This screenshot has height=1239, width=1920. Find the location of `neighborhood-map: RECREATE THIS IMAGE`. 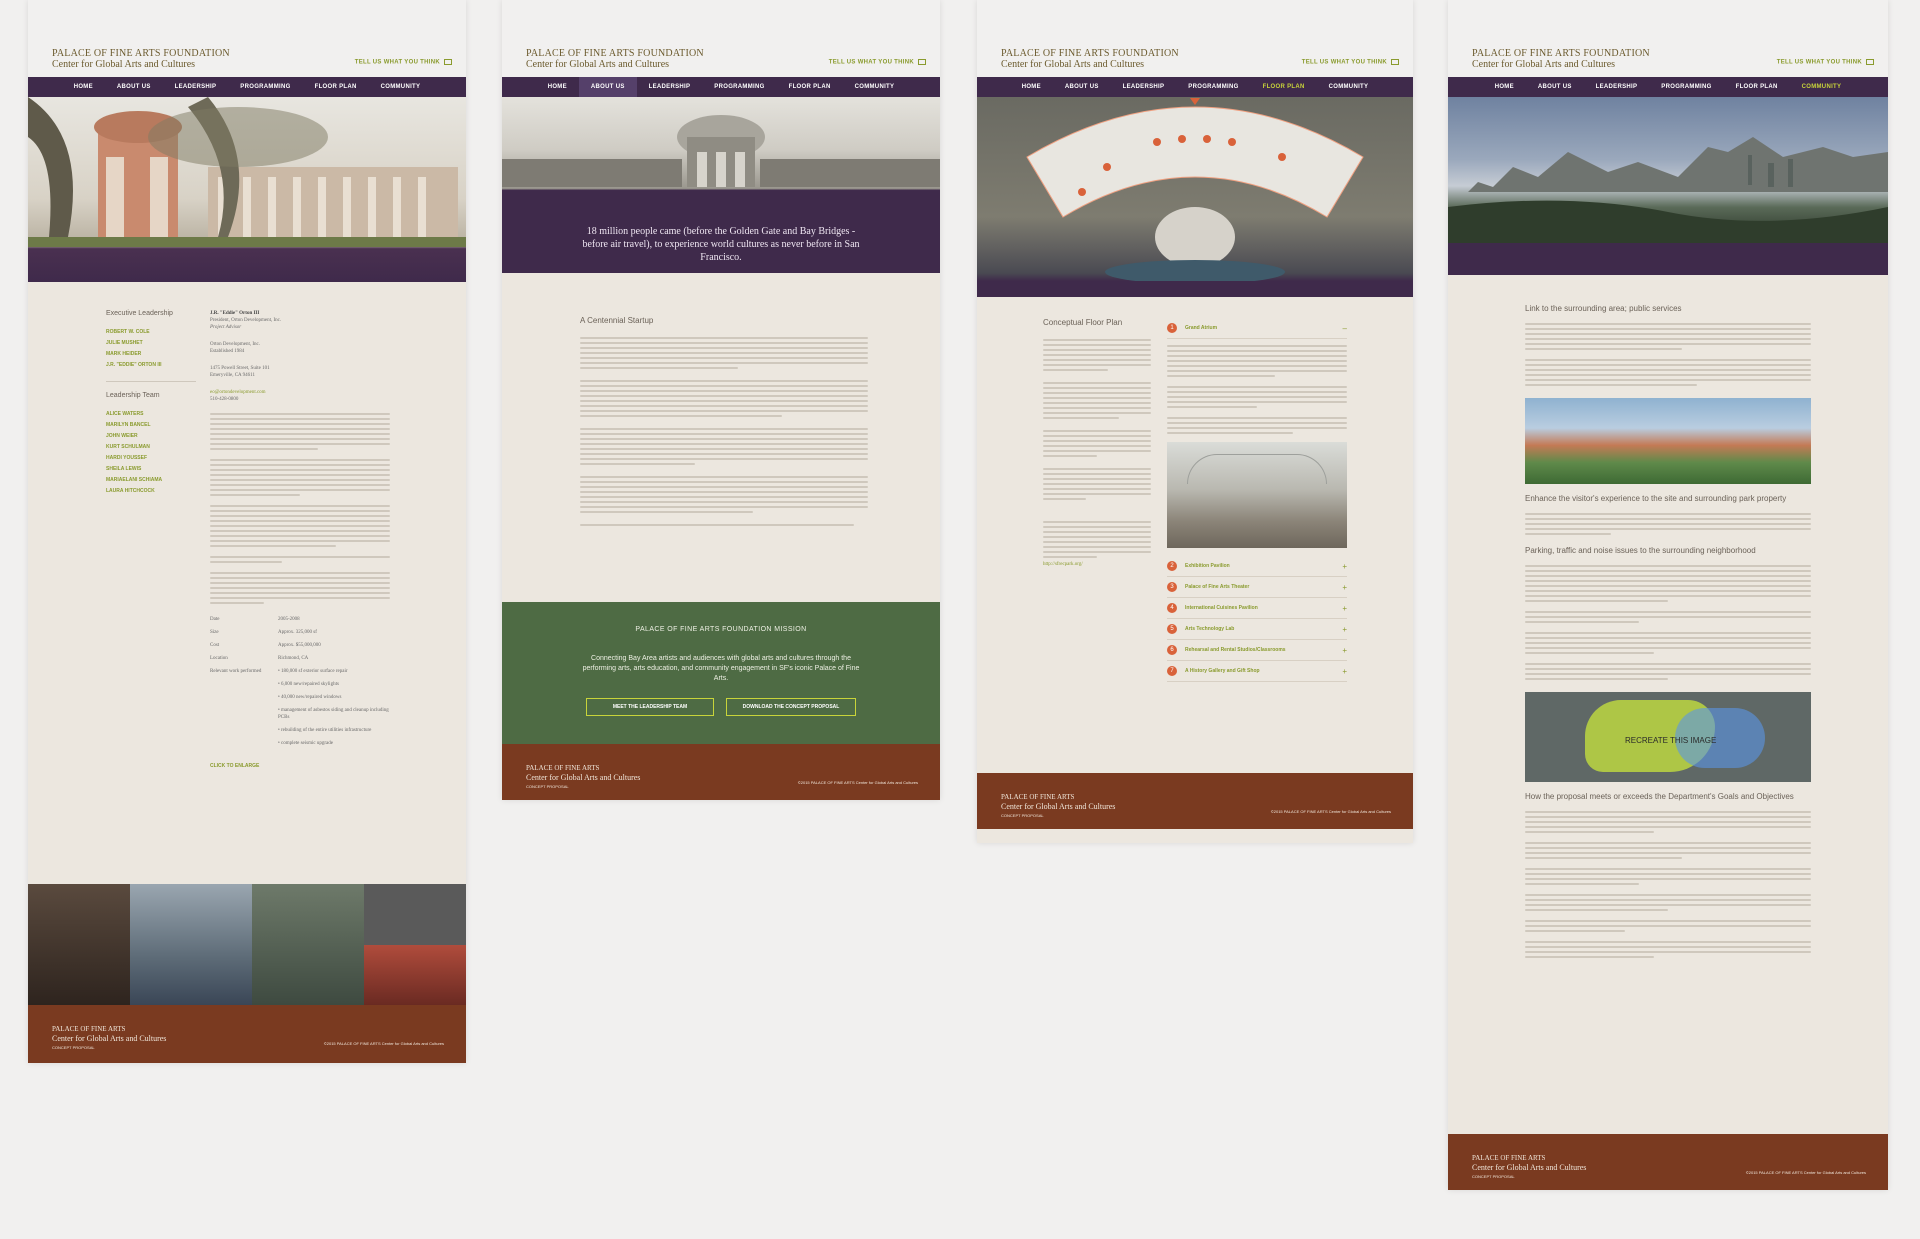

neighborhood-map: RECREATE THIS IMAGE is located at coordinates (1668, 737).